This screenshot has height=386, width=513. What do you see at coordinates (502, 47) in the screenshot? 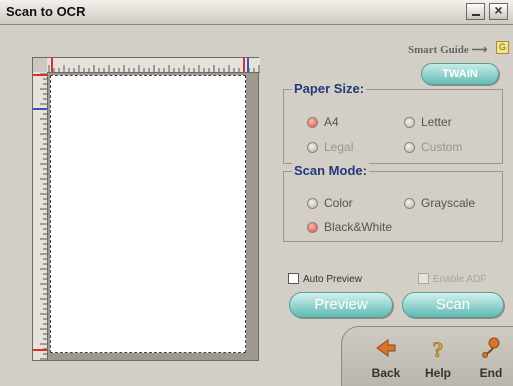
I see `smart-guide-icon: G` at bounding box center [502, 47].